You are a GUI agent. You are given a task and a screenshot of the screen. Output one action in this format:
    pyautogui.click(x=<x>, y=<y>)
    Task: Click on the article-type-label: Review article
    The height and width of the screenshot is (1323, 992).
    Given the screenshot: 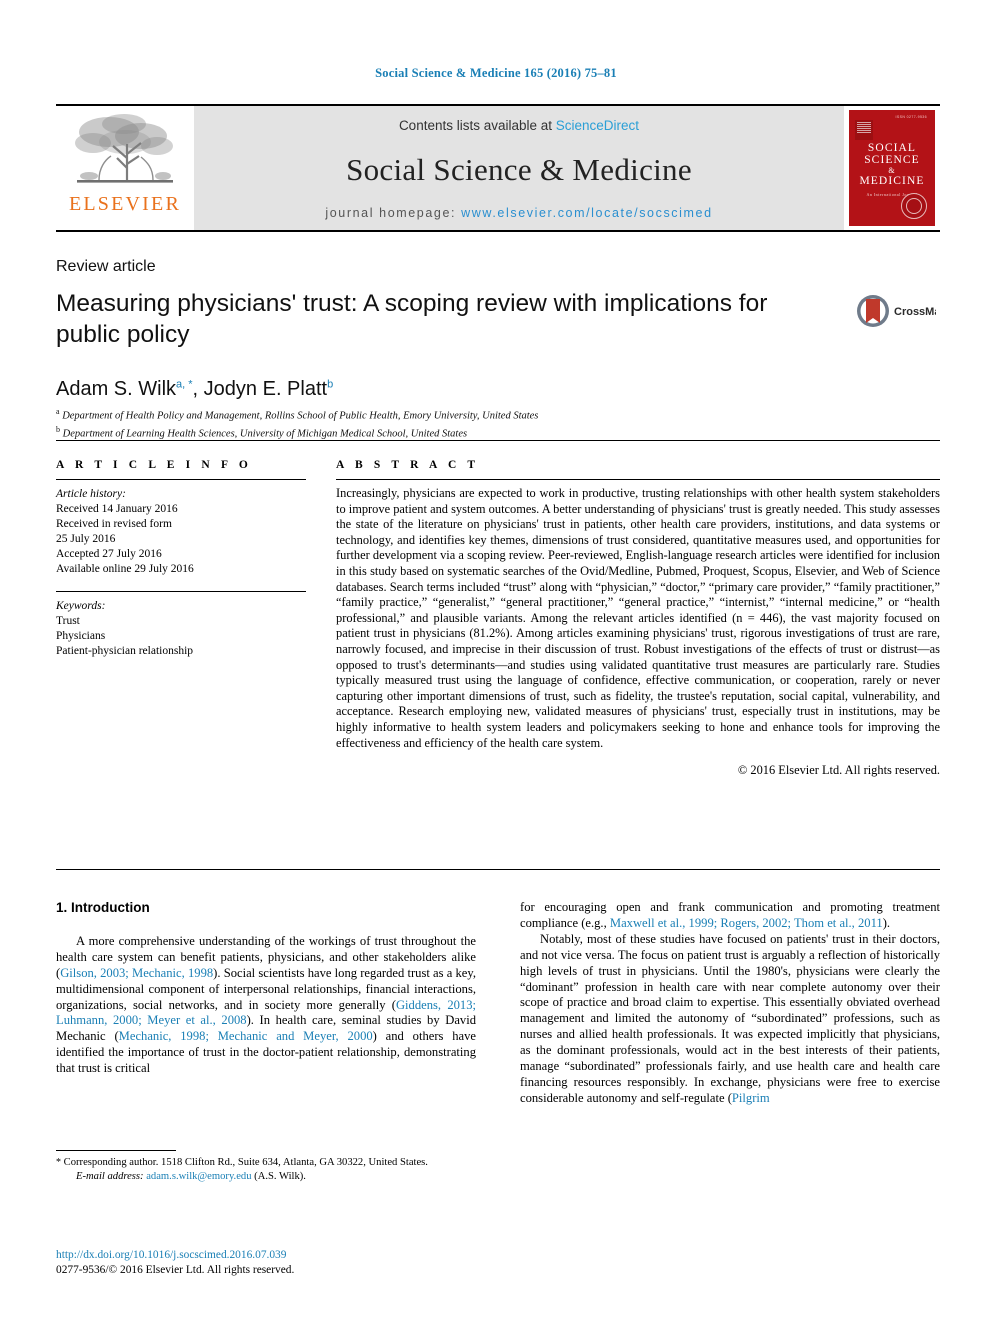 What is the action you would take?
    pyautogui.click(x=106, y=266)
    